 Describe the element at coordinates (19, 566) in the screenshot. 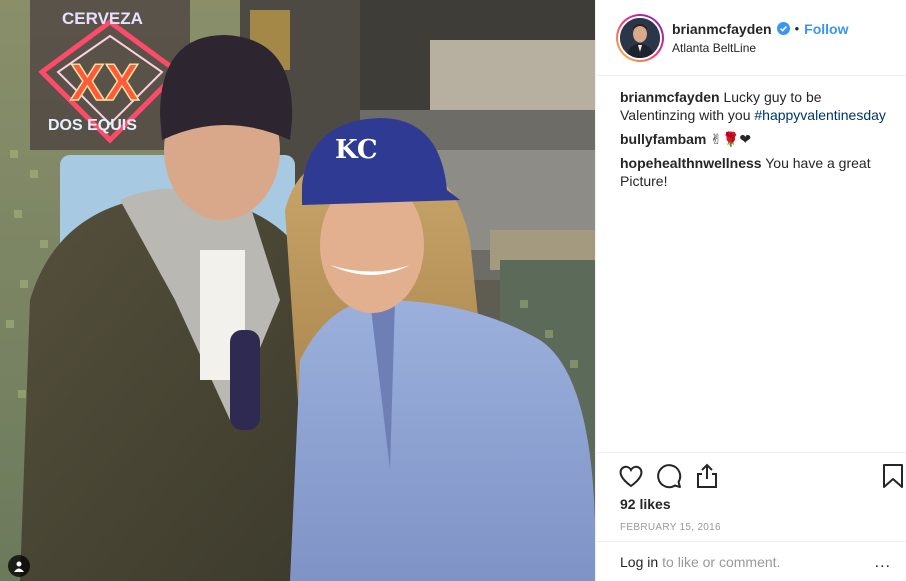

I see `user-tag-icon` at that location.